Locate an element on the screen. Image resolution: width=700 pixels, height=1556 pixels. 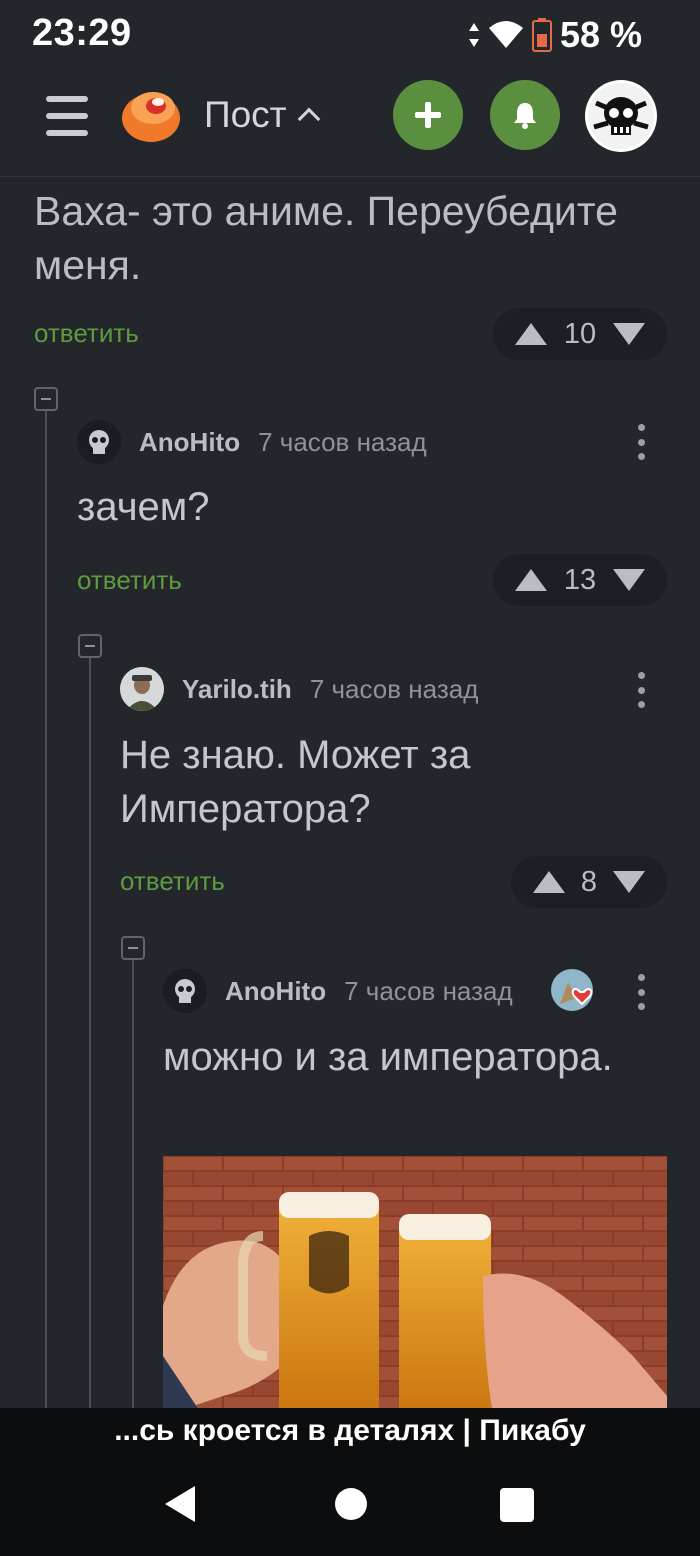
bell-icon is located at coordinates (525, 116).